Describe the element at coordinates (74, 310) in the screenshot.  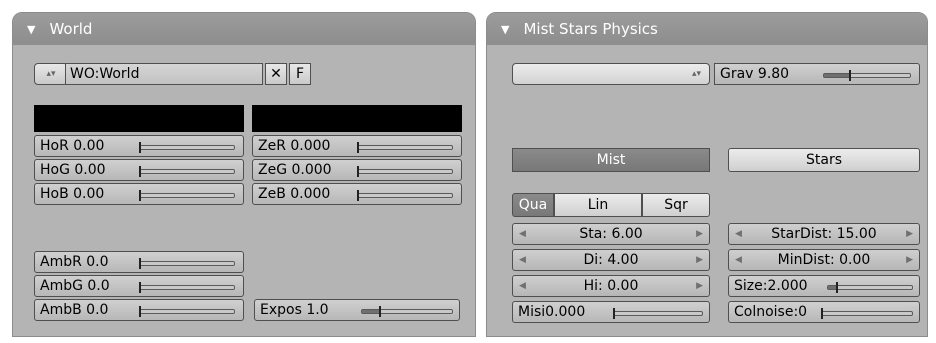
I see `ambient-blue-label: AmbB 0.0` at that location.